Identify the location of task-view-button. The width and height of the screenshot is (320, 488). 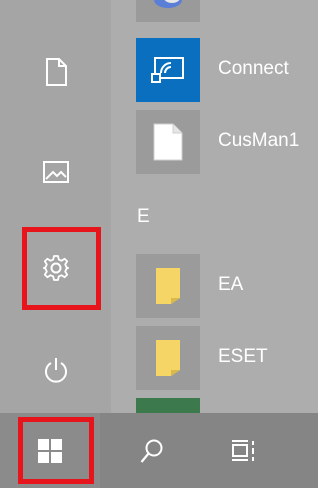
(243, 450).